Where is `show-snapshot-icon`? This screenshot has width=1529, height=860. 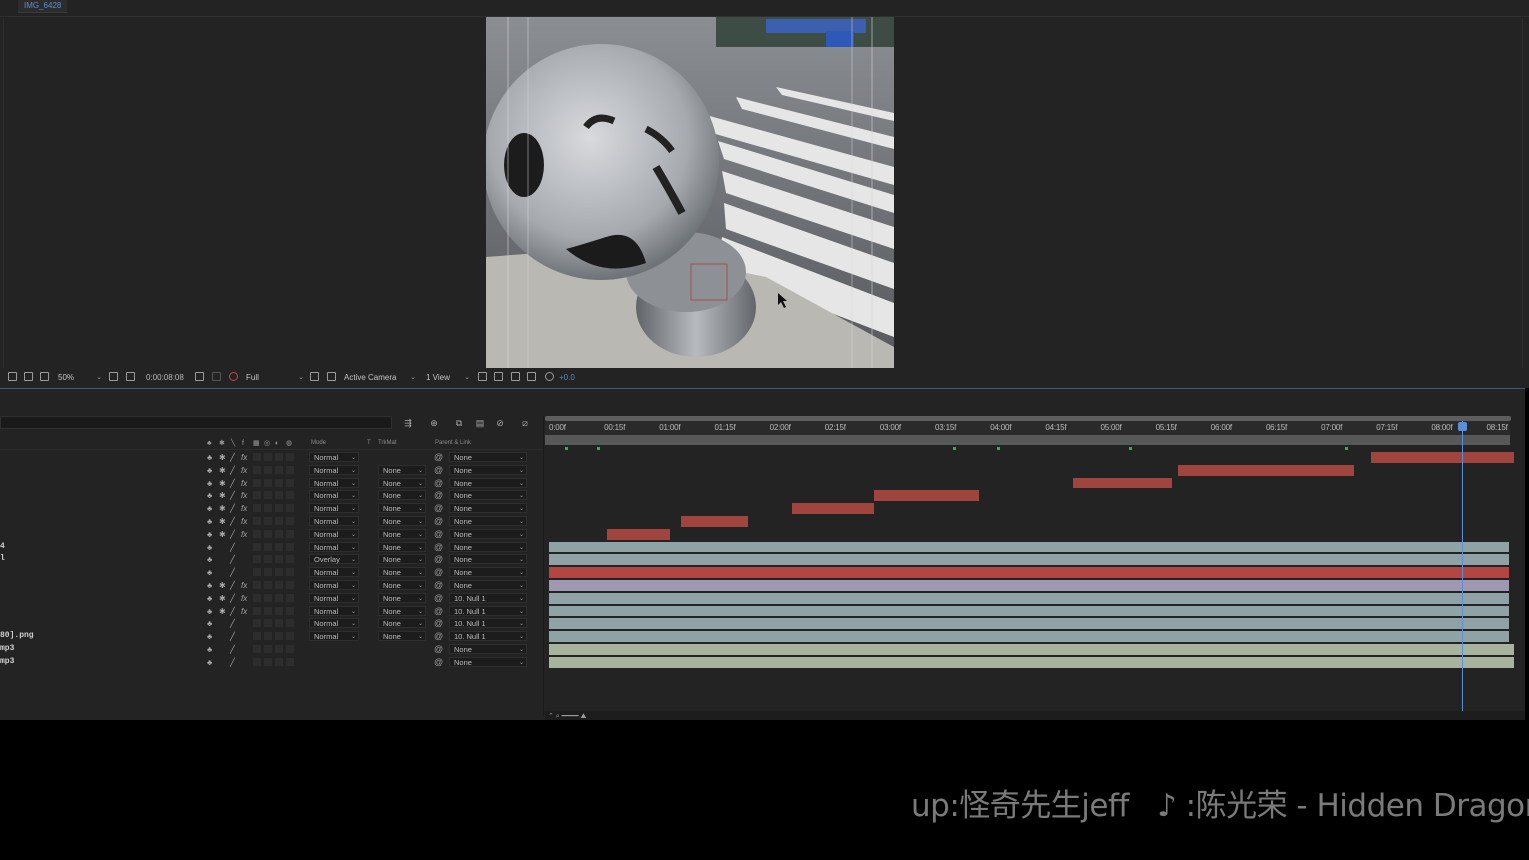 show-snapshot-icon is located at coordinates (216, 376).